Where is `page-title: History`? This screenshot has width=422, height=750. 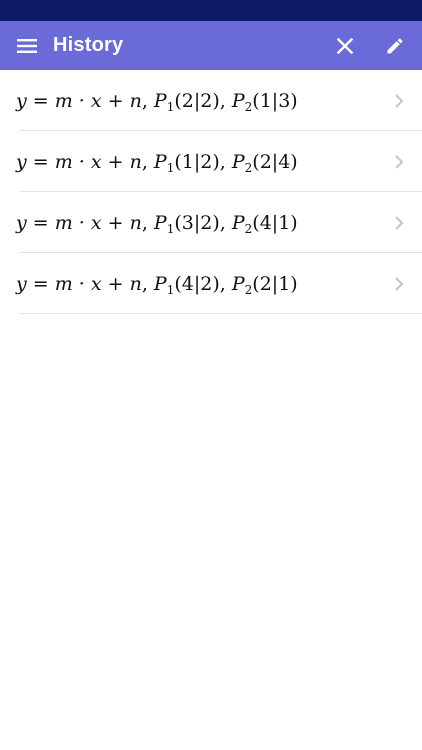 page-title: History is located at coordinates (88, 45).